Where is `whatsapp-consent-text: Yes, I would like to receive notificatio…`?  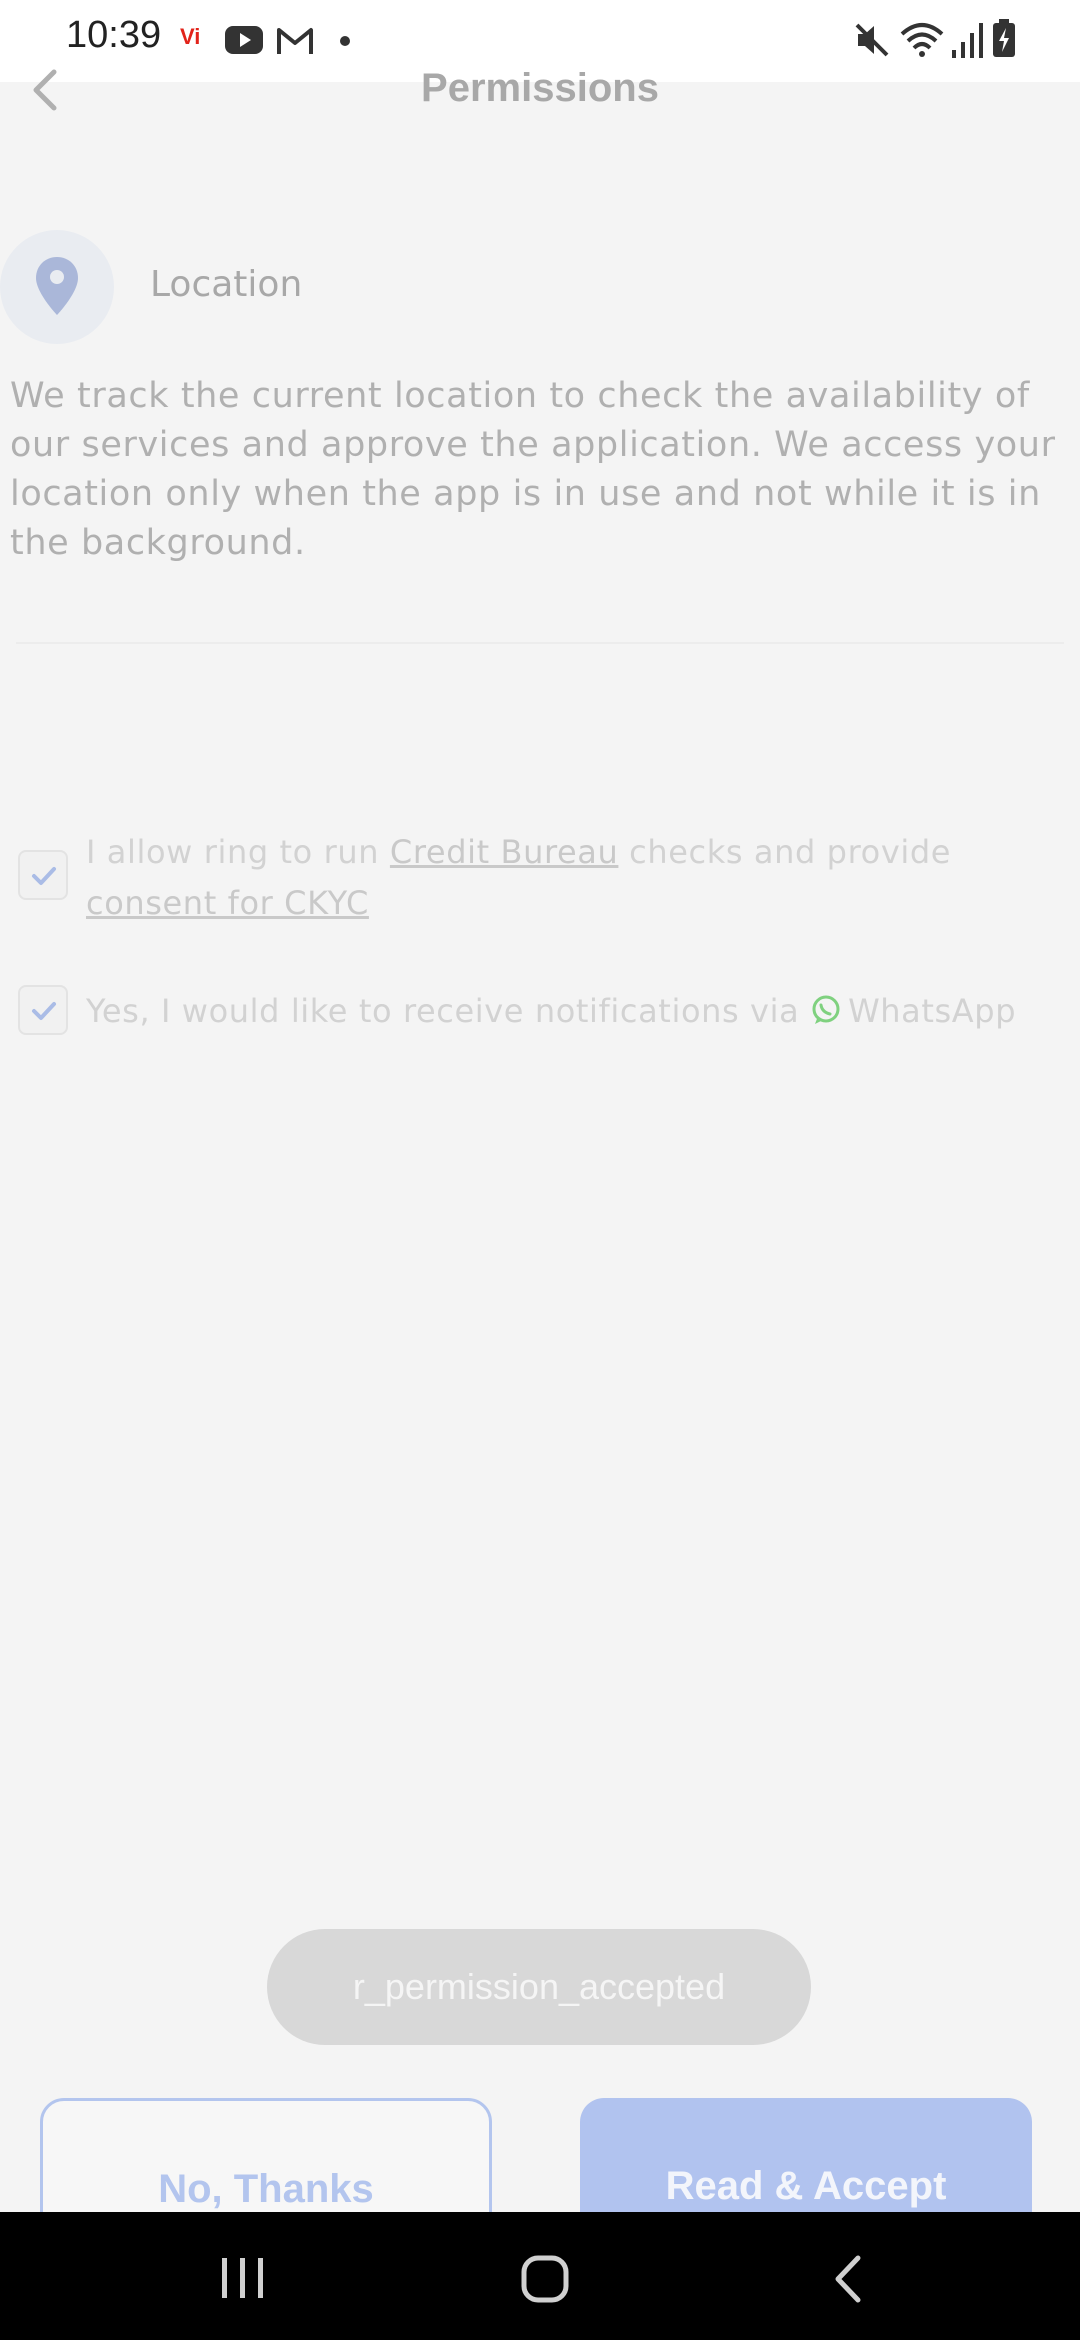 whatsapp-consent-text: Yes, I would like to receive notificatio… is located at coordinates (576, 1011).